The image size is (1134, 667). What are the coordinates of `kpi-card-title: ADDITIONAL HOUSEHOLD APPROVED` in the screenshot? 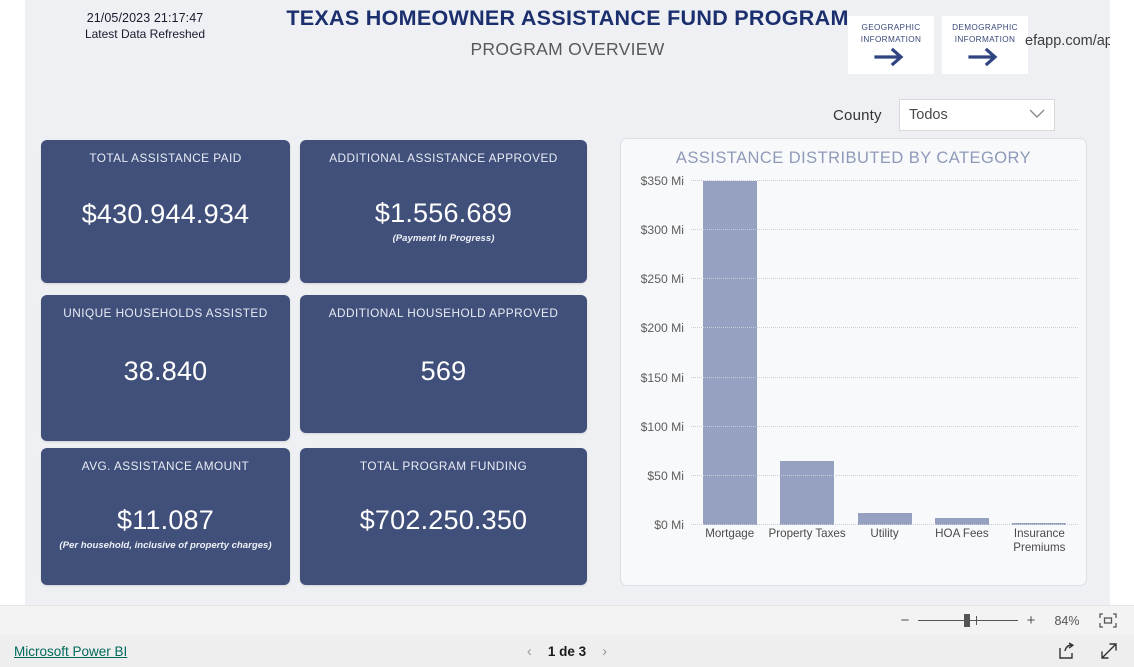 It's located at (443, 313).